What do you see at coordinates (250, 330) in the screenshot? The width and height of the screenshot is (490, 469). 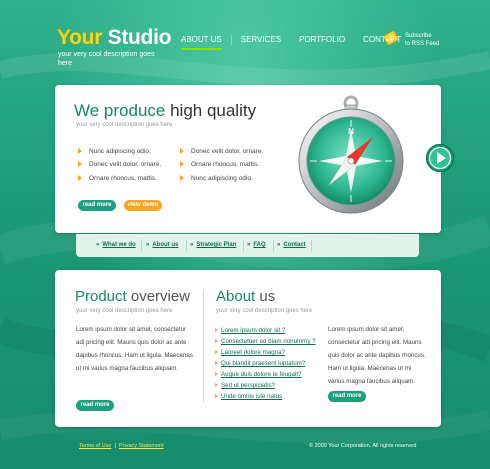 I see `about-link-1: Lorem ipsum dolor sit ?` at bounding box center [250, 330].